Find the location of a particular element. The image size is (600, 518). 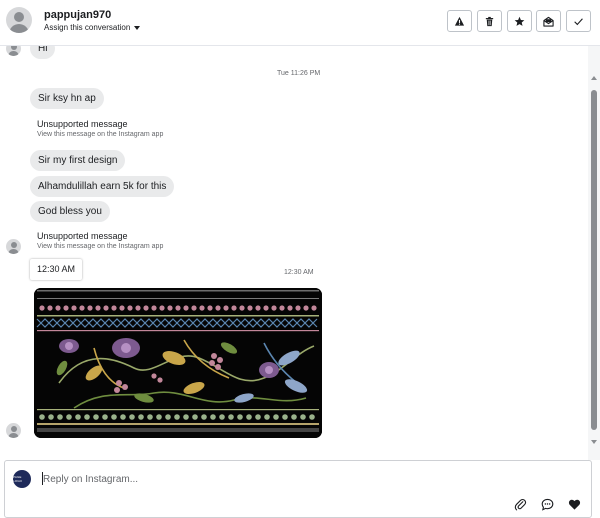

mark-done-button is located at coordinates (578, 21).